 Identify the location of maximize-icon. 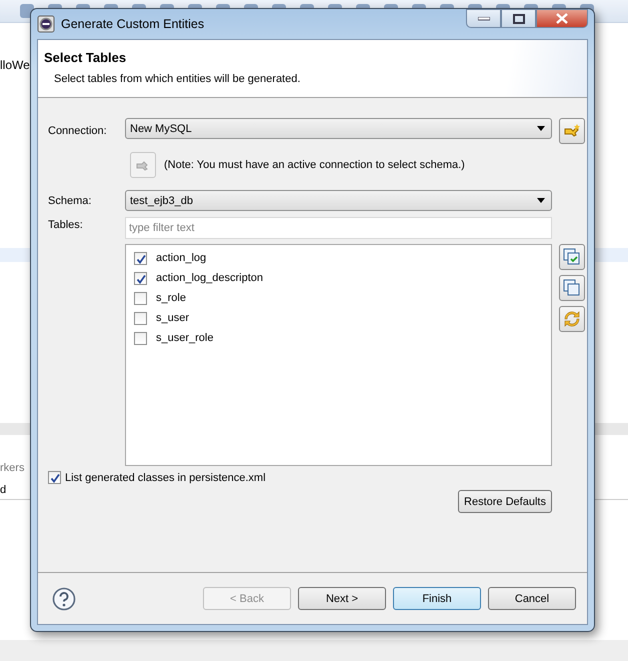
(518, 19).